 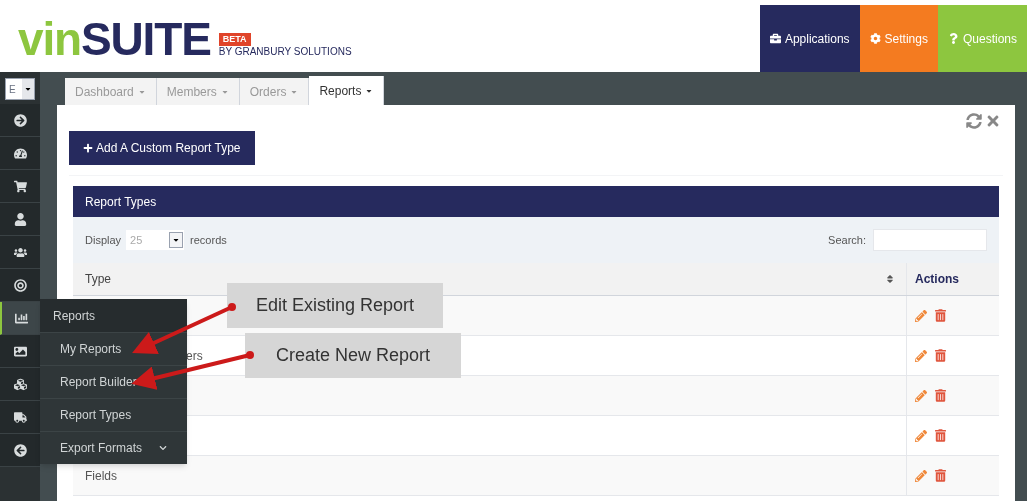 I want to click on callout-label: Edit Existing Report, so click(x=335, y=305).